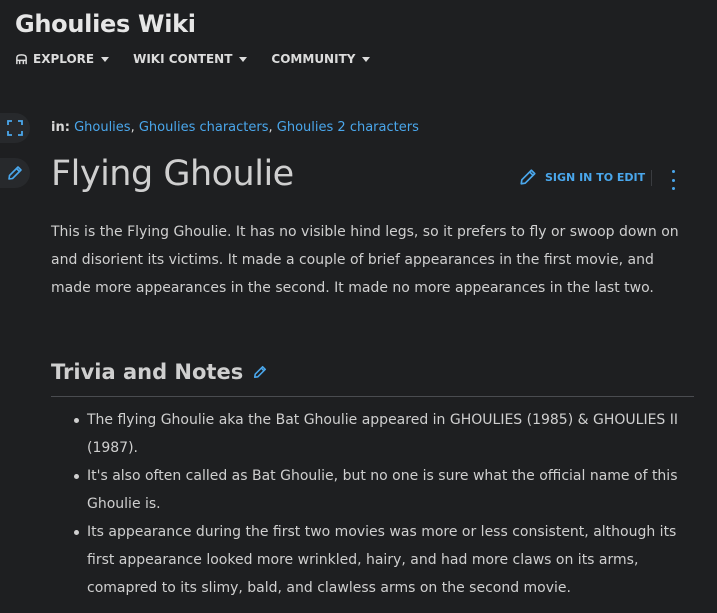  I want to click on edit-rail-button, so click(15, 173).